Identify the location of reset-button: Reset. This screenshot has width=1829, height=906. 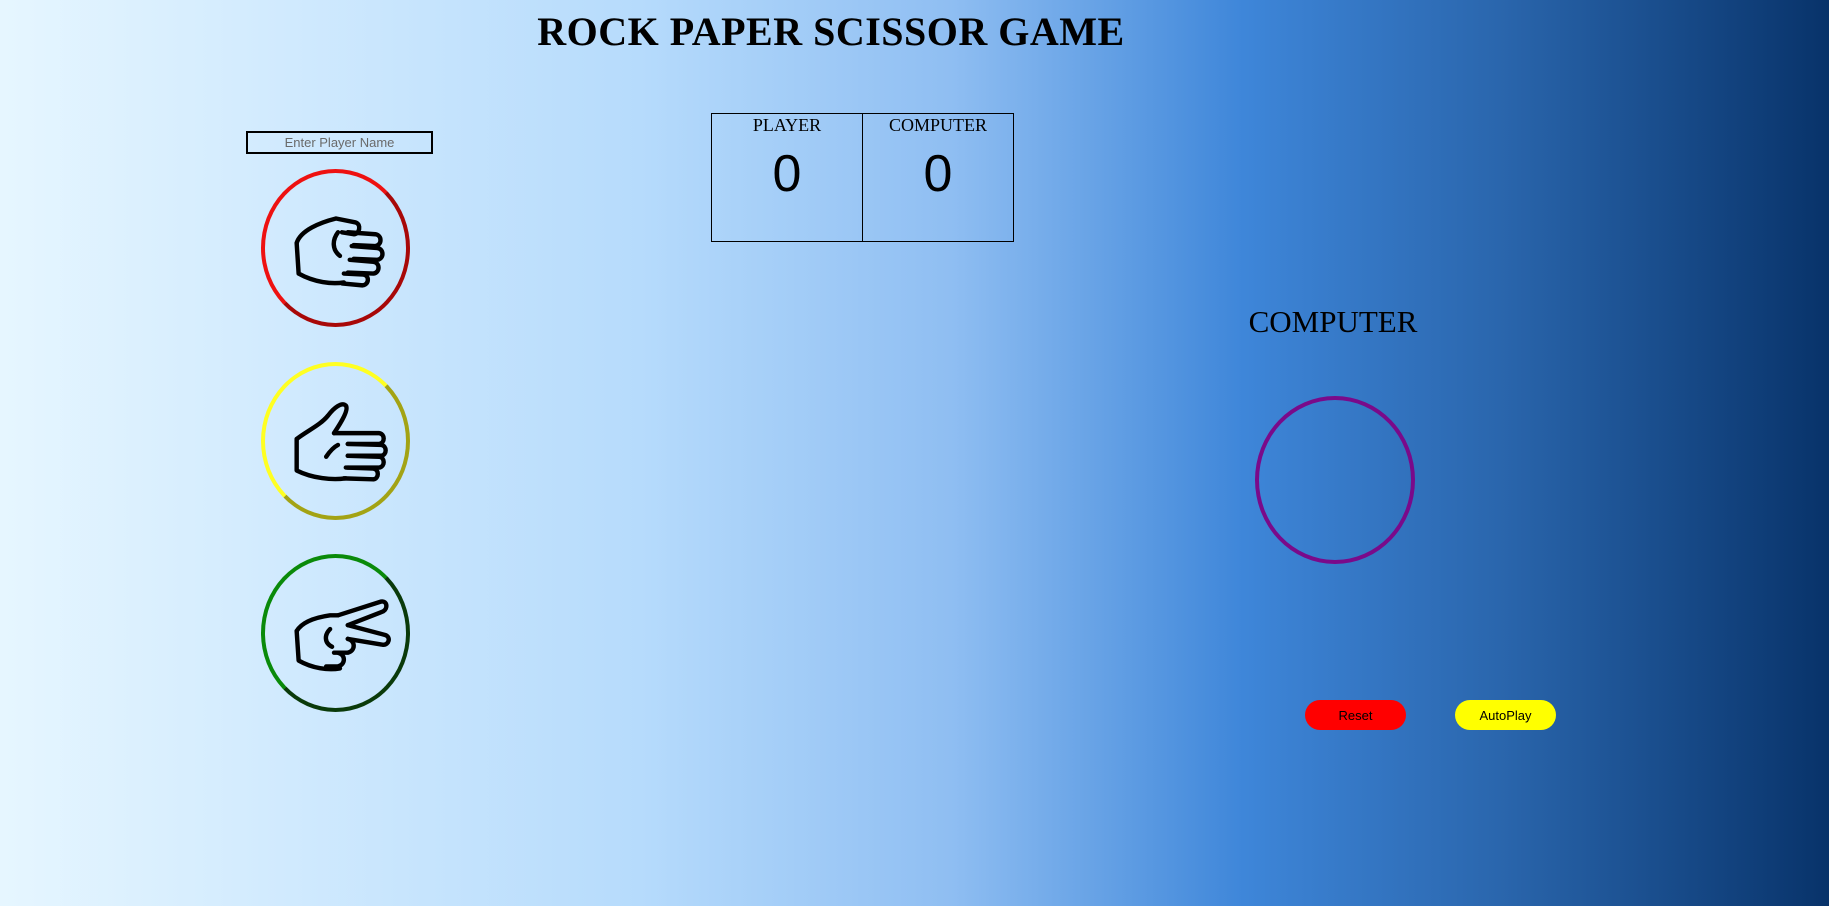
(1355, 715).